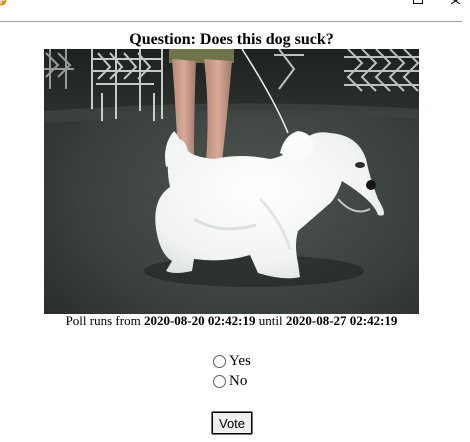  What do you see at coordinates (240, 361) in the screenshot?
I see `option-yes-label: Yes` at bounding box center [240, 361].